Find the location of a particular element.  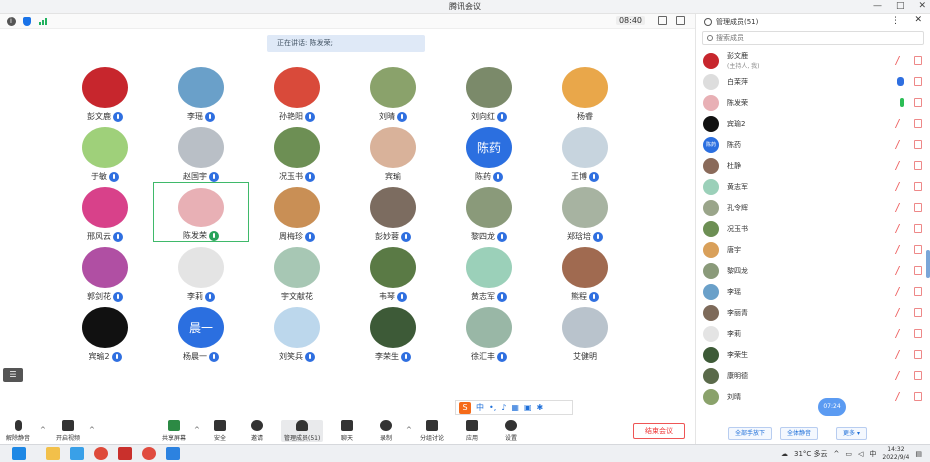

member-row: 陈药 陈药 is located at coordinates (813, 144).